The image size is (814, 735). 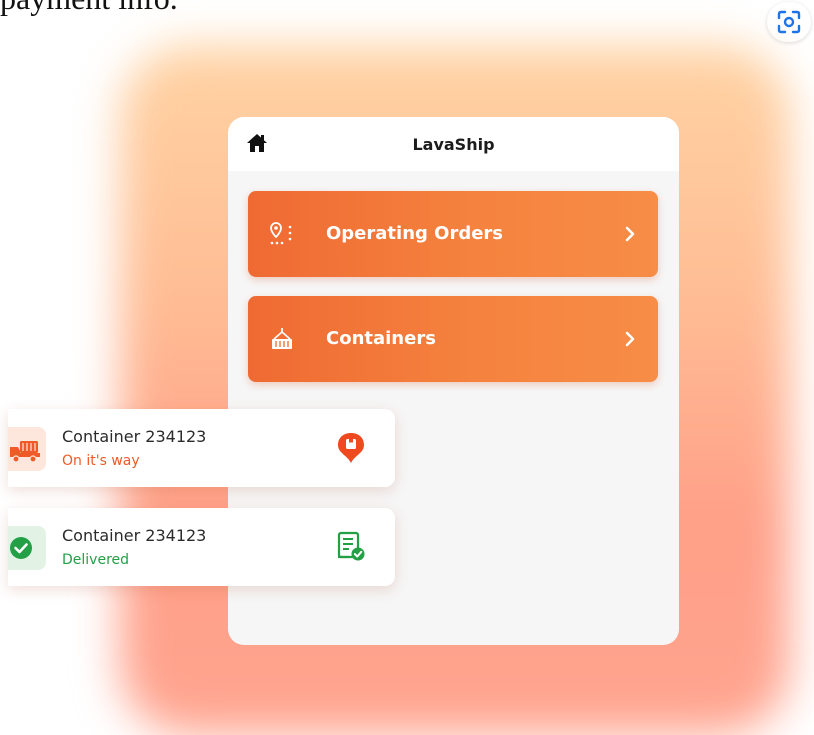 I want to click on containers-label: Containers, so click(x=381, y=338).